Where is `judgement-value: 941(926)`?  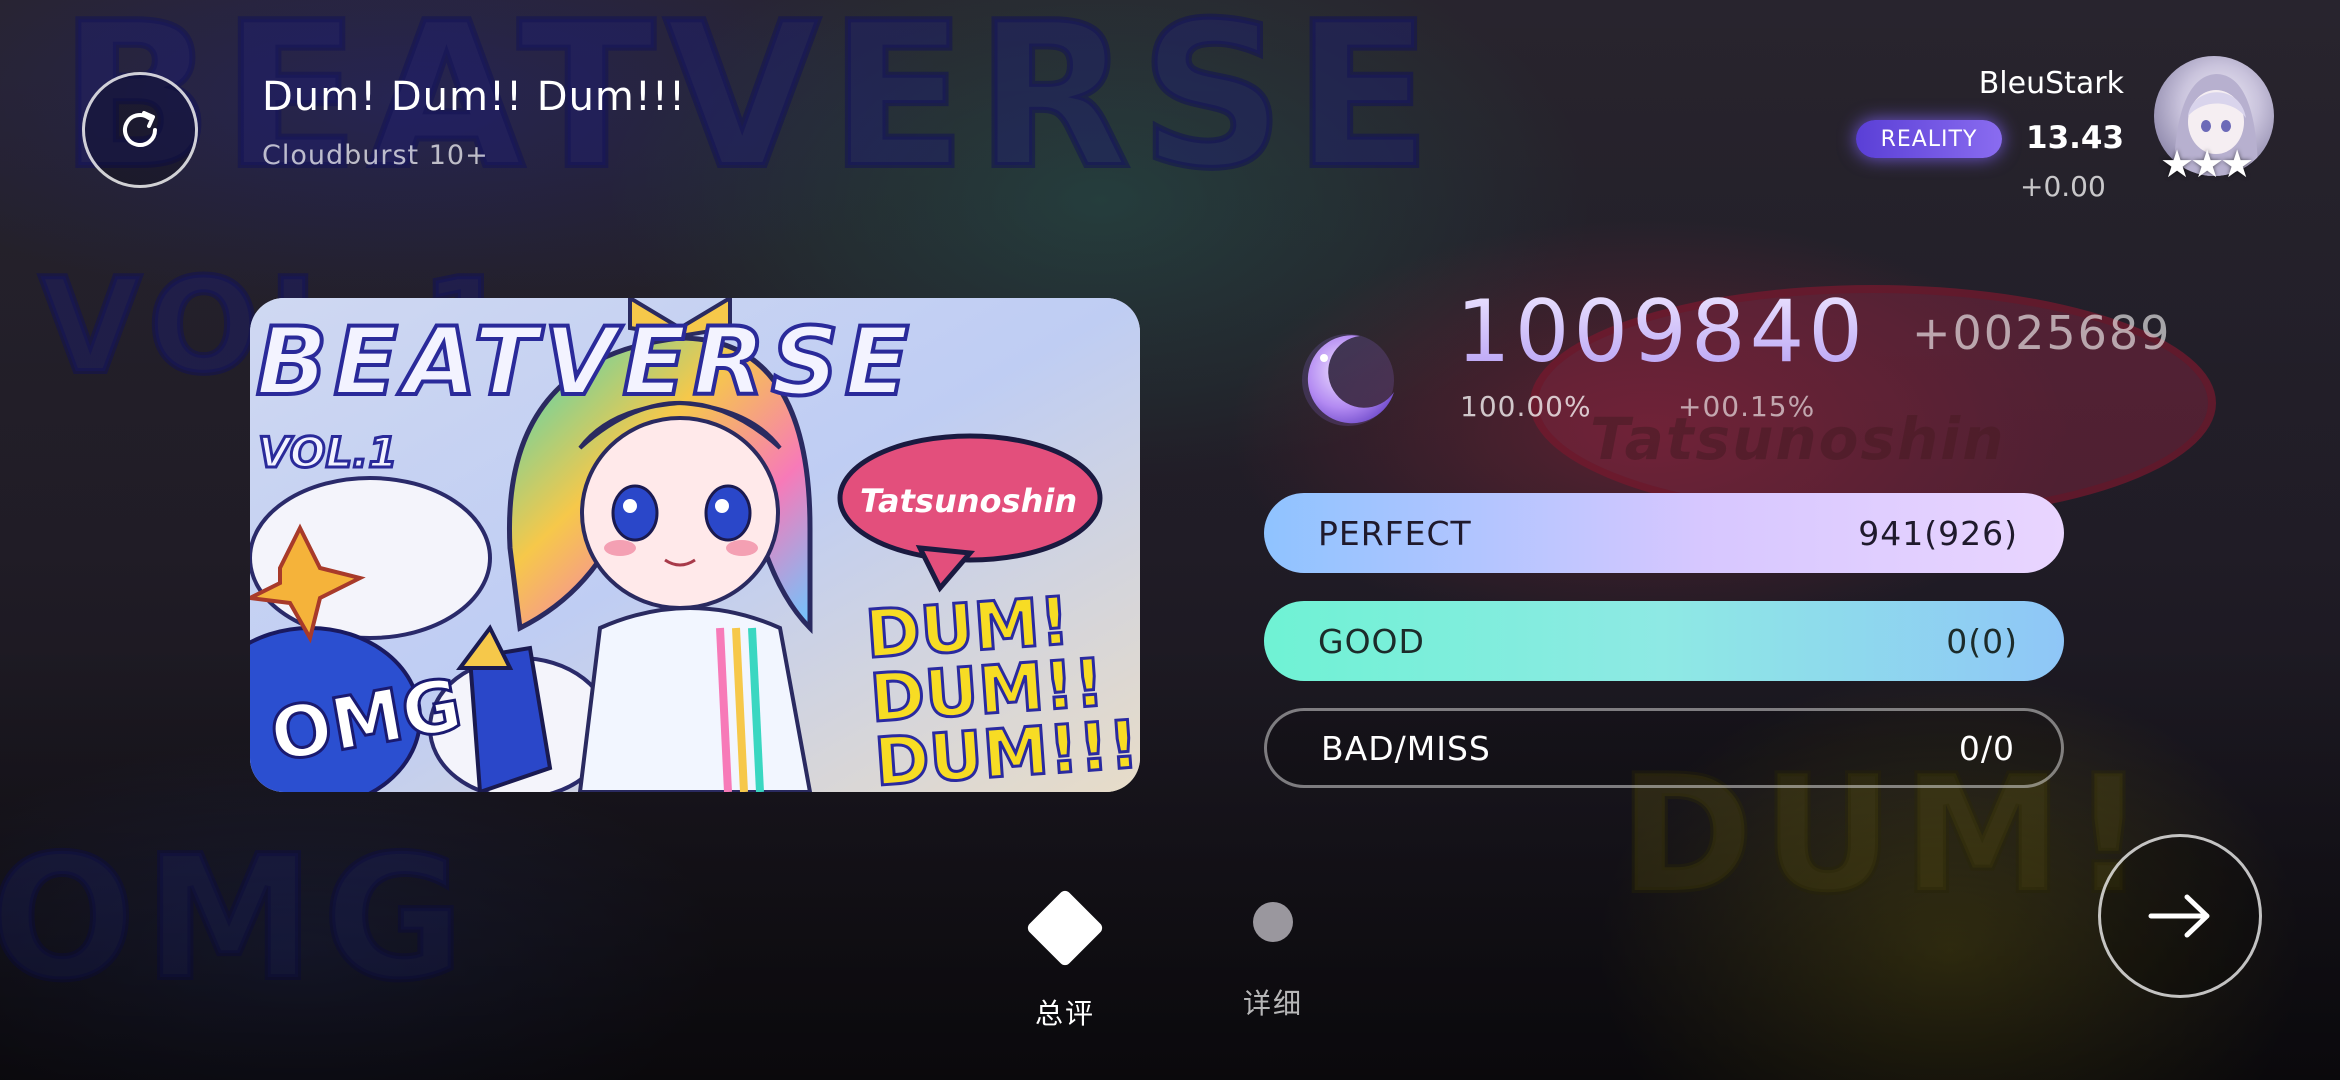 judgement-value: 941(926) is located at coordinates (1938, 533).